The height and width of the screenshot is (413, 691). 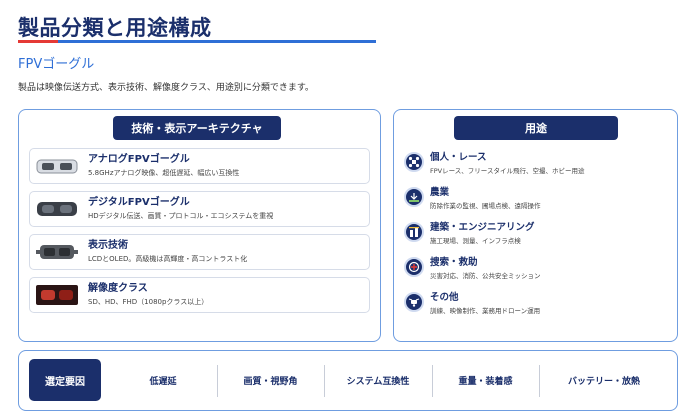 I want to click on use-item-agriculture: 農業 防除作業の監視、圃場点検、遠隔操作, so click(x=536, y=202).